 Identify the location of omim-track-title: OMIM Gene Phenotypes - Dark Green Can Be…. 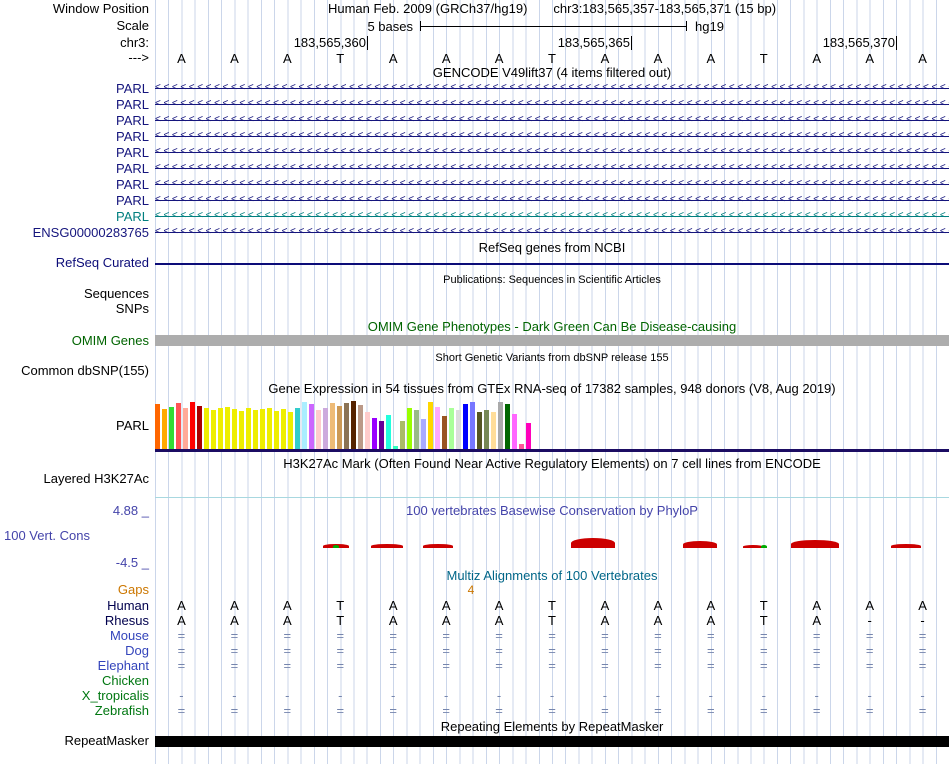
(552, 327).